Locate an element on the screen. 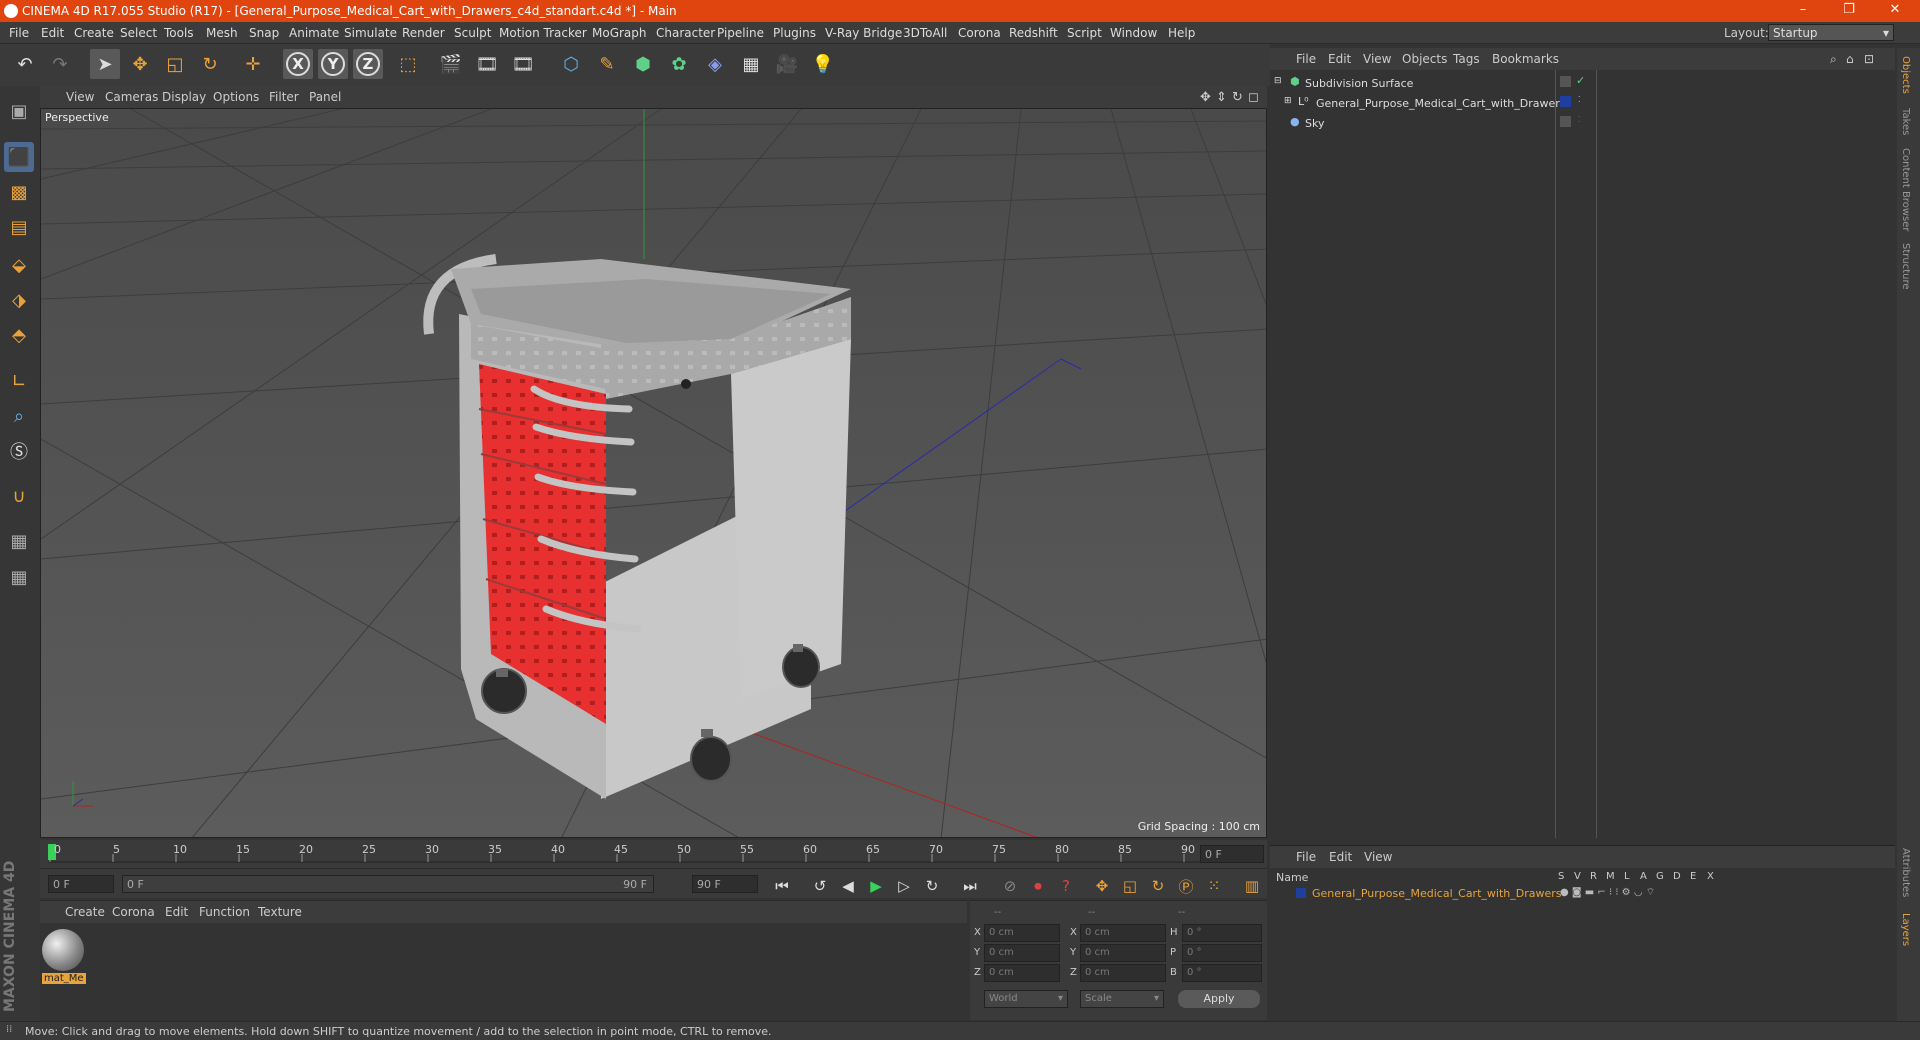 Image resolution: width=1920 pixels, height=1040 pixels. undo-button: ↶ is located at coordinates (25, 64).